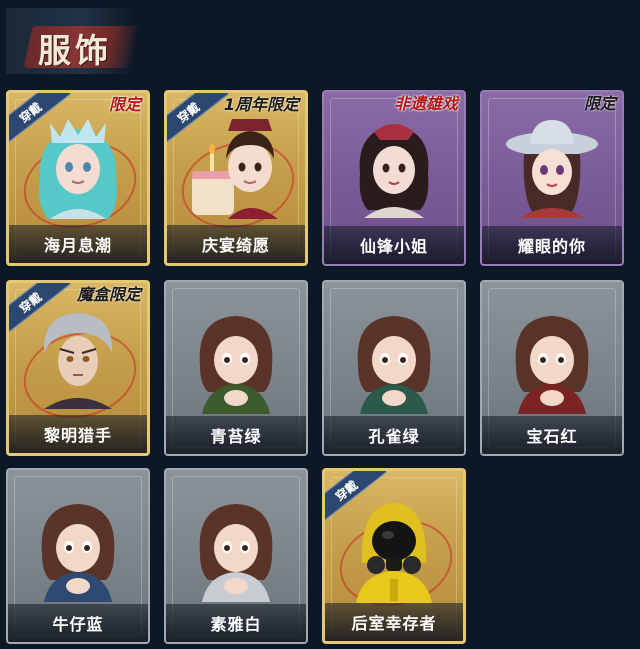  I want to click on card-name: 黎明猎手, so click(77, 435).